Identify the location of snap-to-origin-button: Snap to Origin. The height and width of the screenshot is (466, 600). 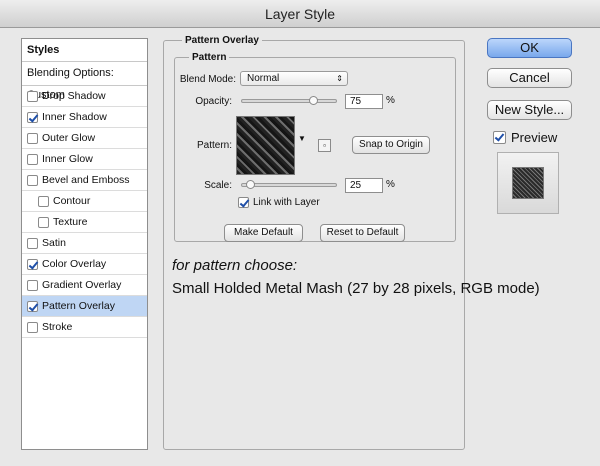
(391, 145).